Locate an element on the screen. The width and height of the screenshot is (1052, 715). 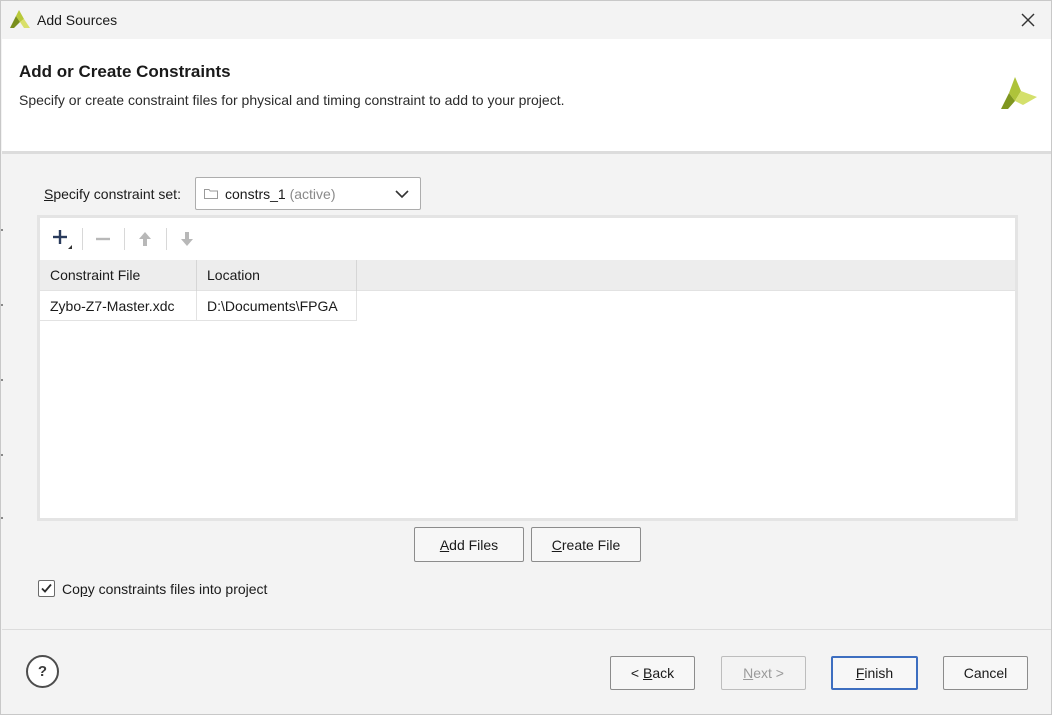
vivado-logo-icon is located at coordinates (1019, 93).